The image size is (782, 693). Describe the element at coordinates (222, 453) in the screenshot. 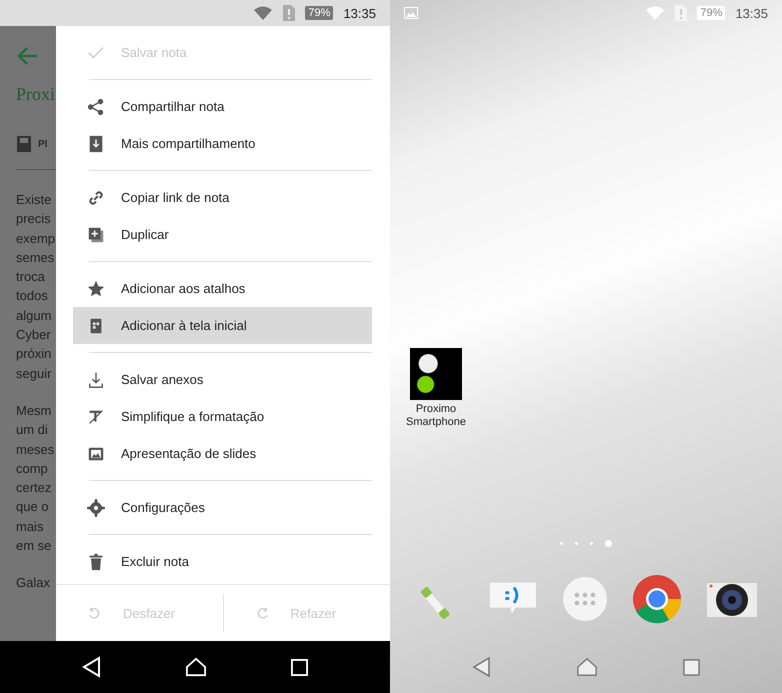

I see `menu-item: Apresentação de slides` at that location.